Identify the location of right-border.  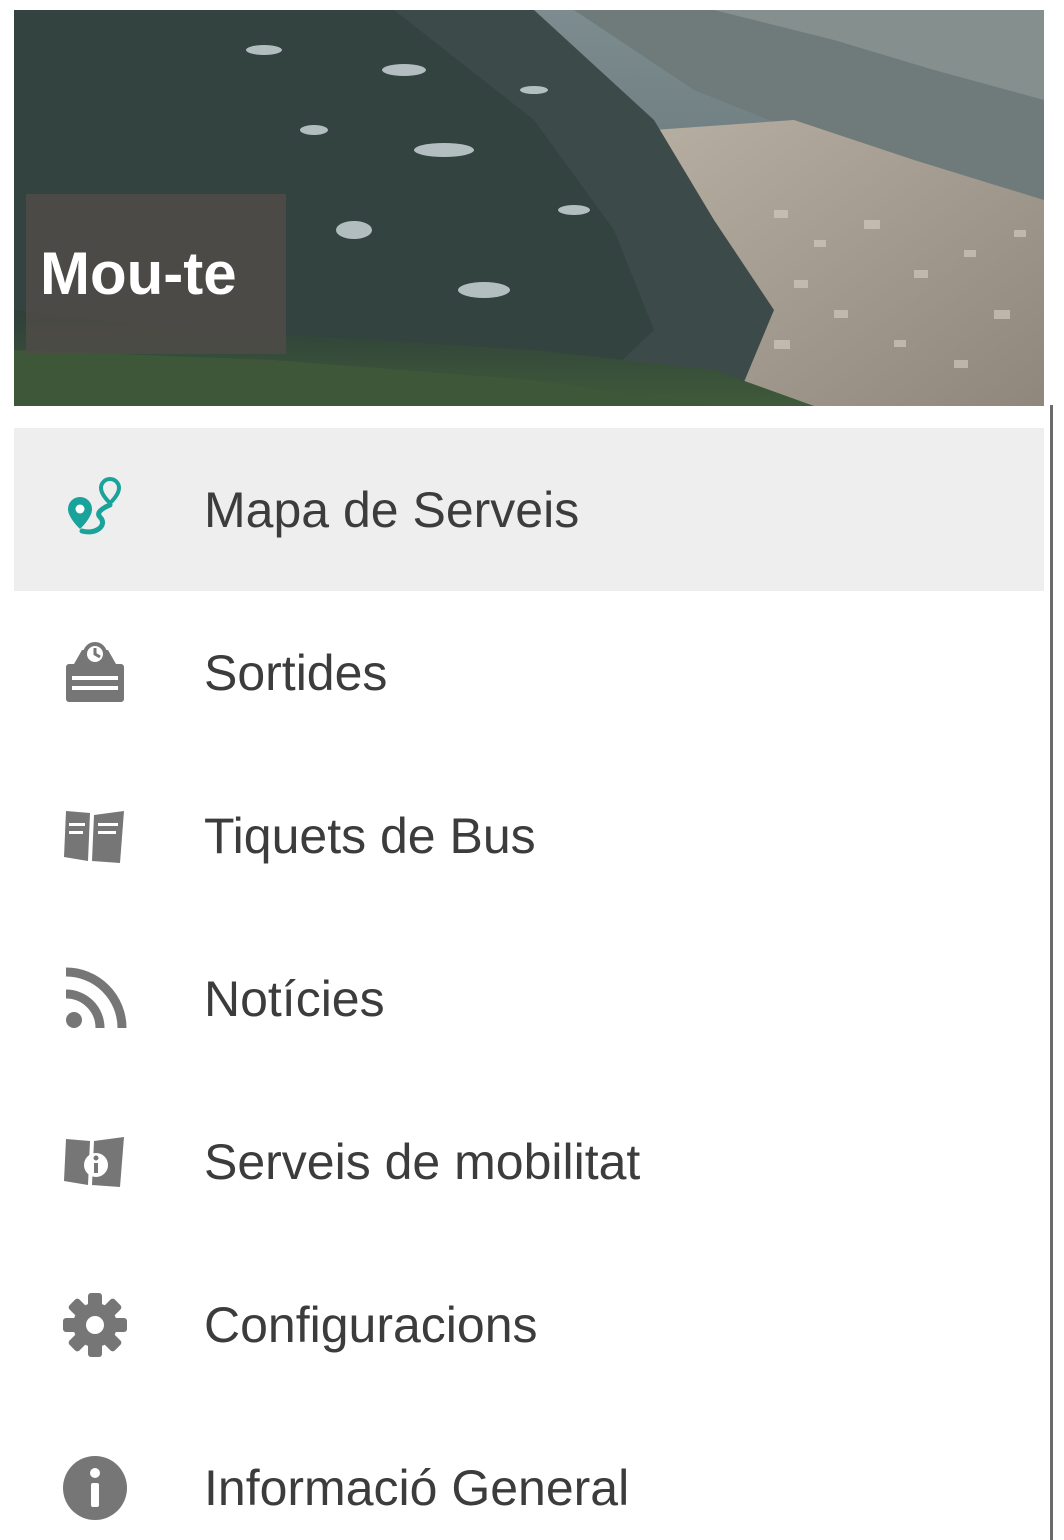
(1055, 770).